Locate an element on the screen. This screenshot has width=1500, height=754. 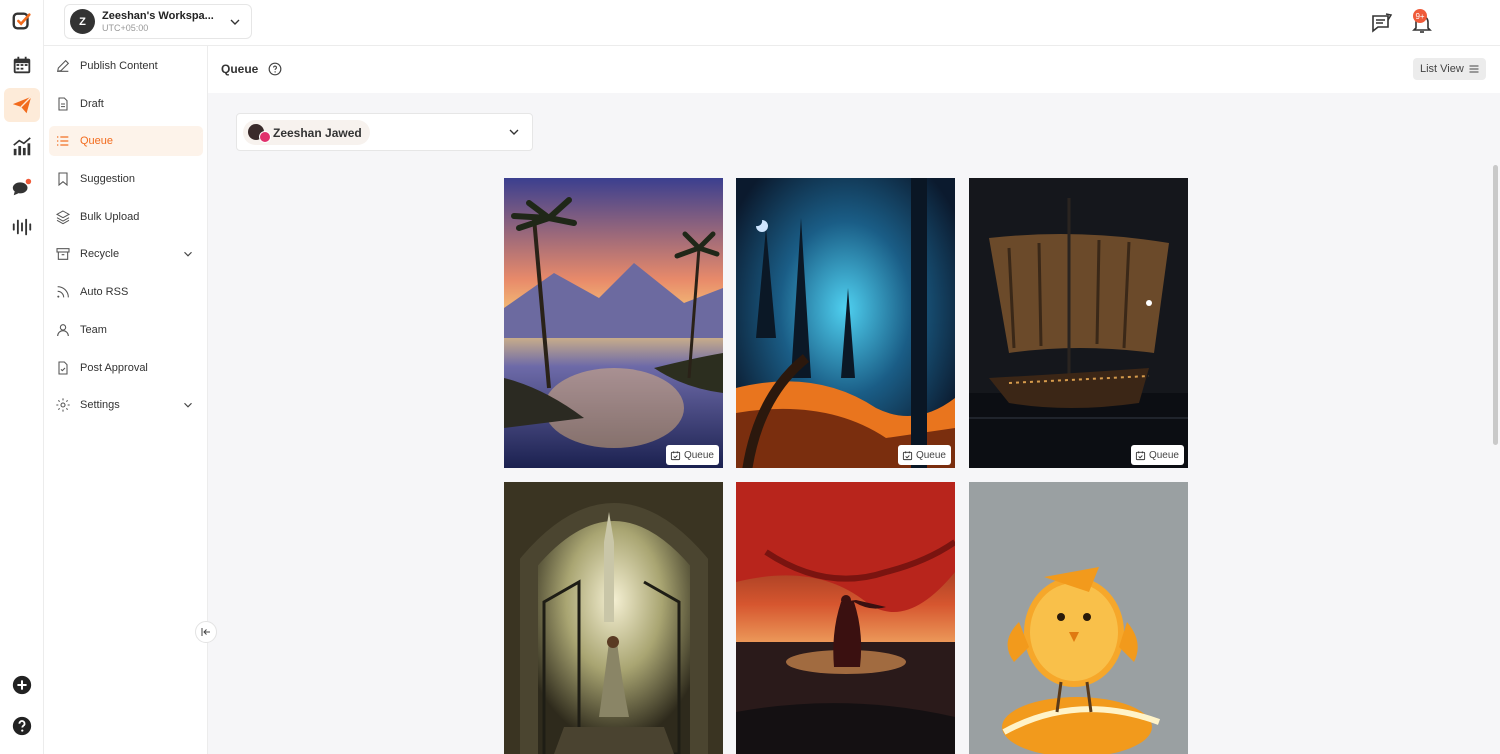
help-button is located at coordinates (22, 726).